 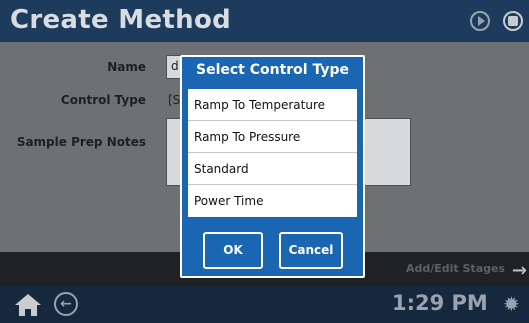 I want to click on dialog-title: Select Control Type, so click(x=272, y=70).